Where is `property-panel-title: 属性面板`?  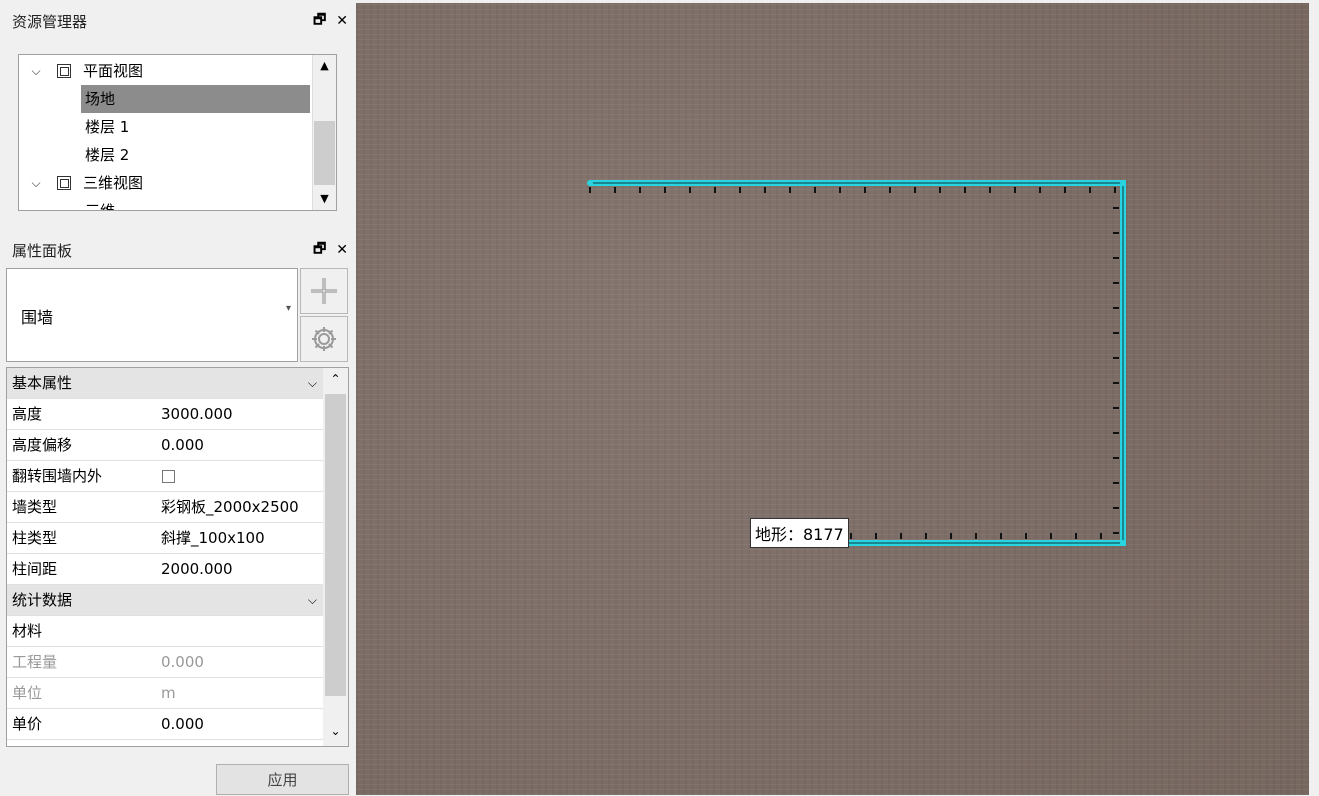
property-panel-title: 属性面板 is located at coordinates (42, 250).